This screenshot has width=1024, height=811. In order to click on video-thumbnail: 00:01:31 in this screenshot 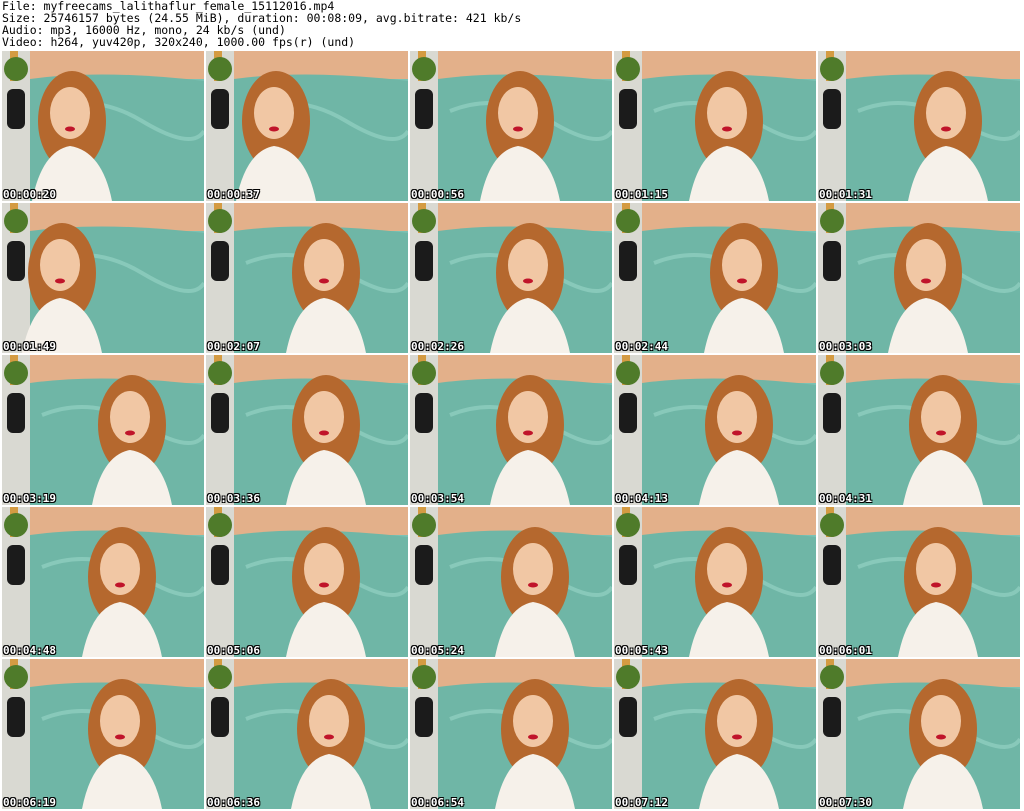, I will do `click(919, 126)`.